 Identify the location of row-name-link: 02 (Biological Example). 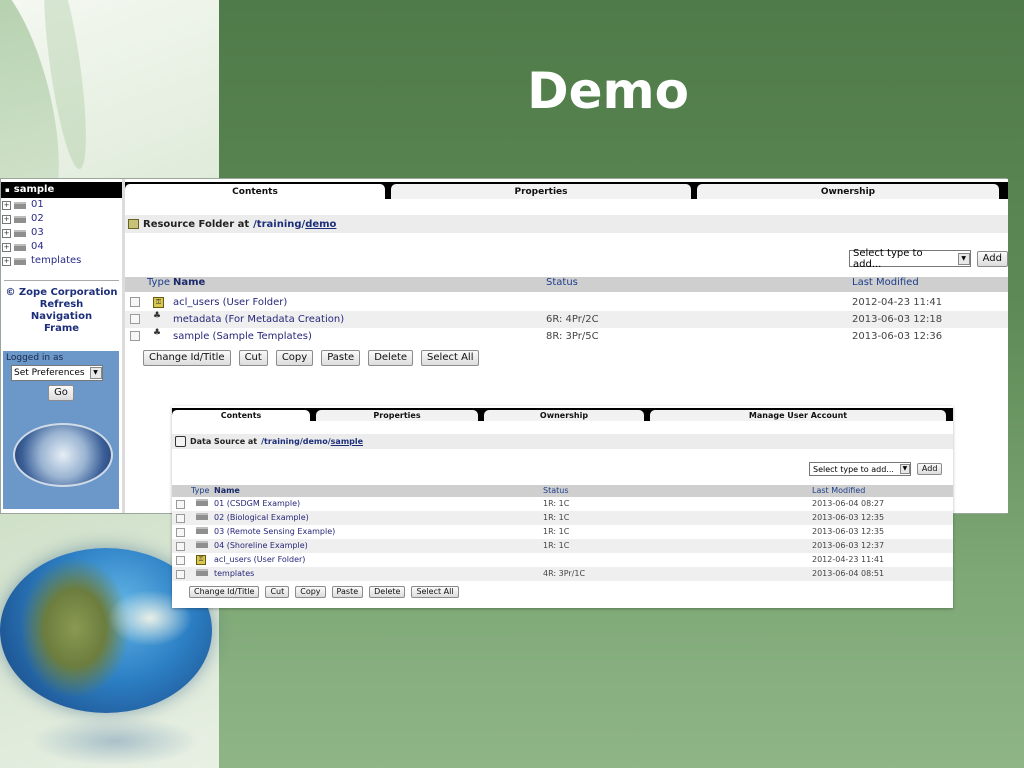
(261, 518).